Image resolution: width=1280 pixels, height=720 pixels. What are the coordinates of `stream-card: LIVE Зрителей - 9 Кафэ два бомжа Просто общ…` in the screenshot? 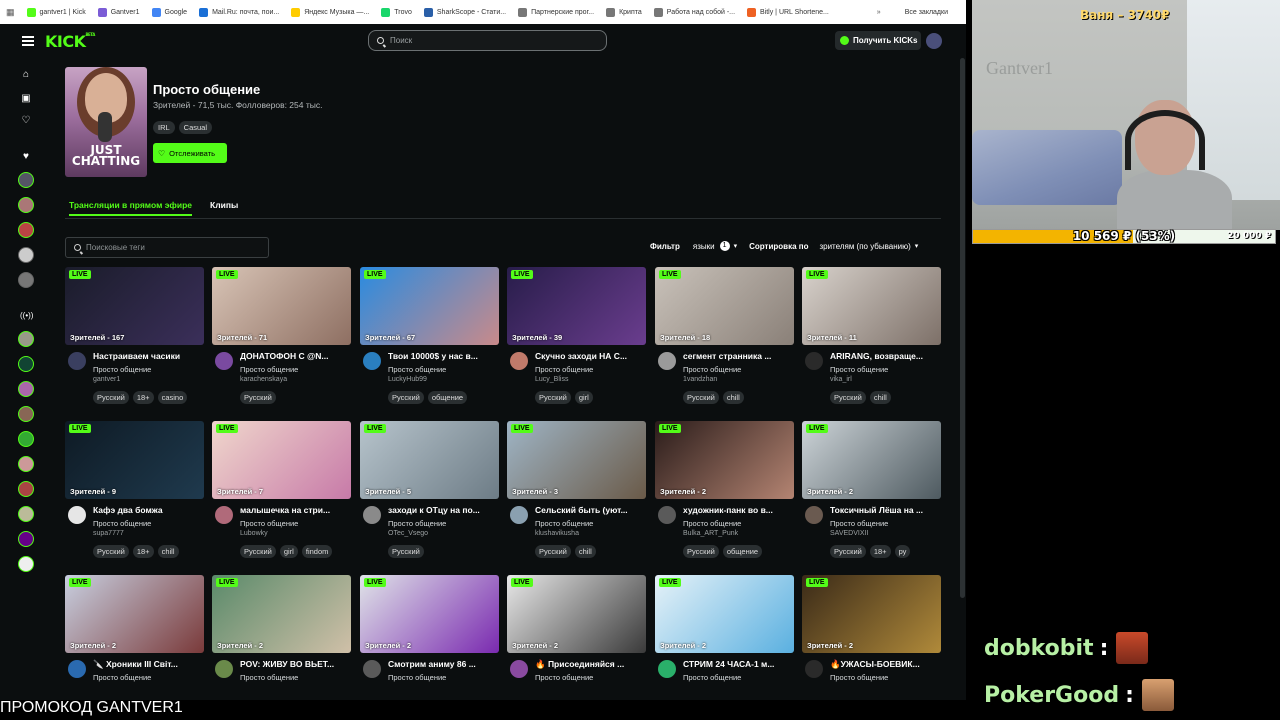 It's located at (134, 489).